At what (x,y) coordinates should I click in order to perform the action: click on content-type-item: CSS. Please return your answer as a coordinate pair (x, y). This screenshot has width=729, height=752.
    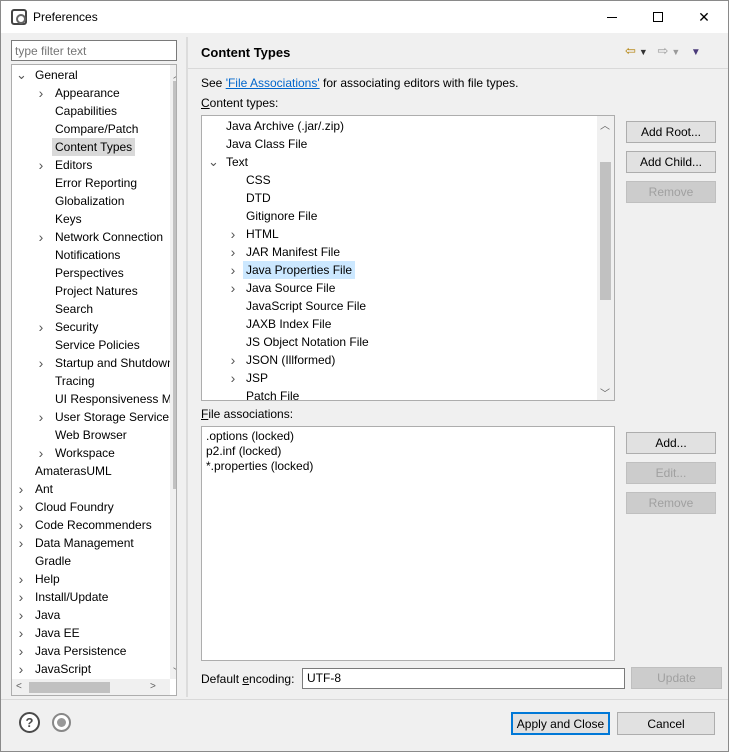
    Looking at the image, I should click on (258, 180).